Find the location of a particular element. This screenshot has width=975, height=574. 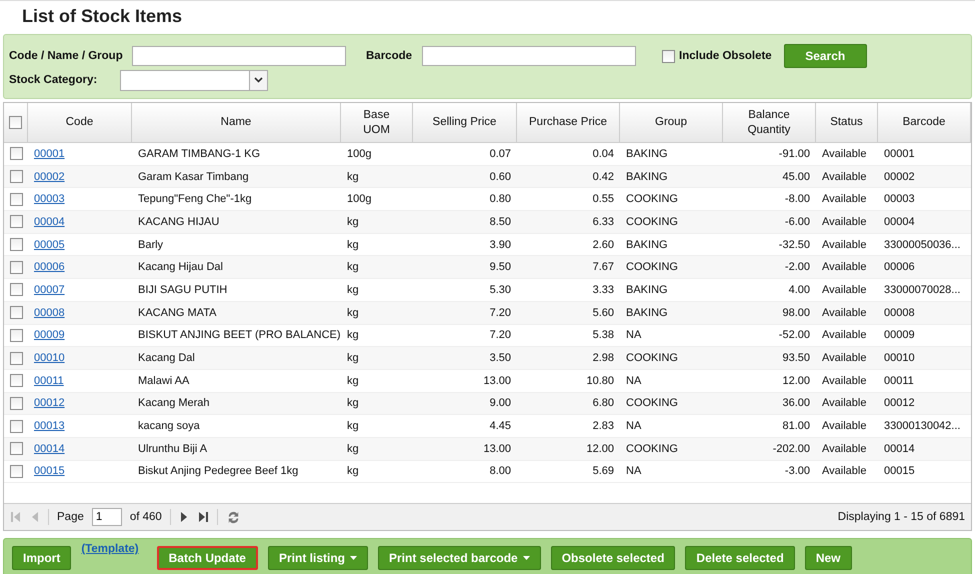

table-cell: 5.69 is located at coordinates (603, 471).